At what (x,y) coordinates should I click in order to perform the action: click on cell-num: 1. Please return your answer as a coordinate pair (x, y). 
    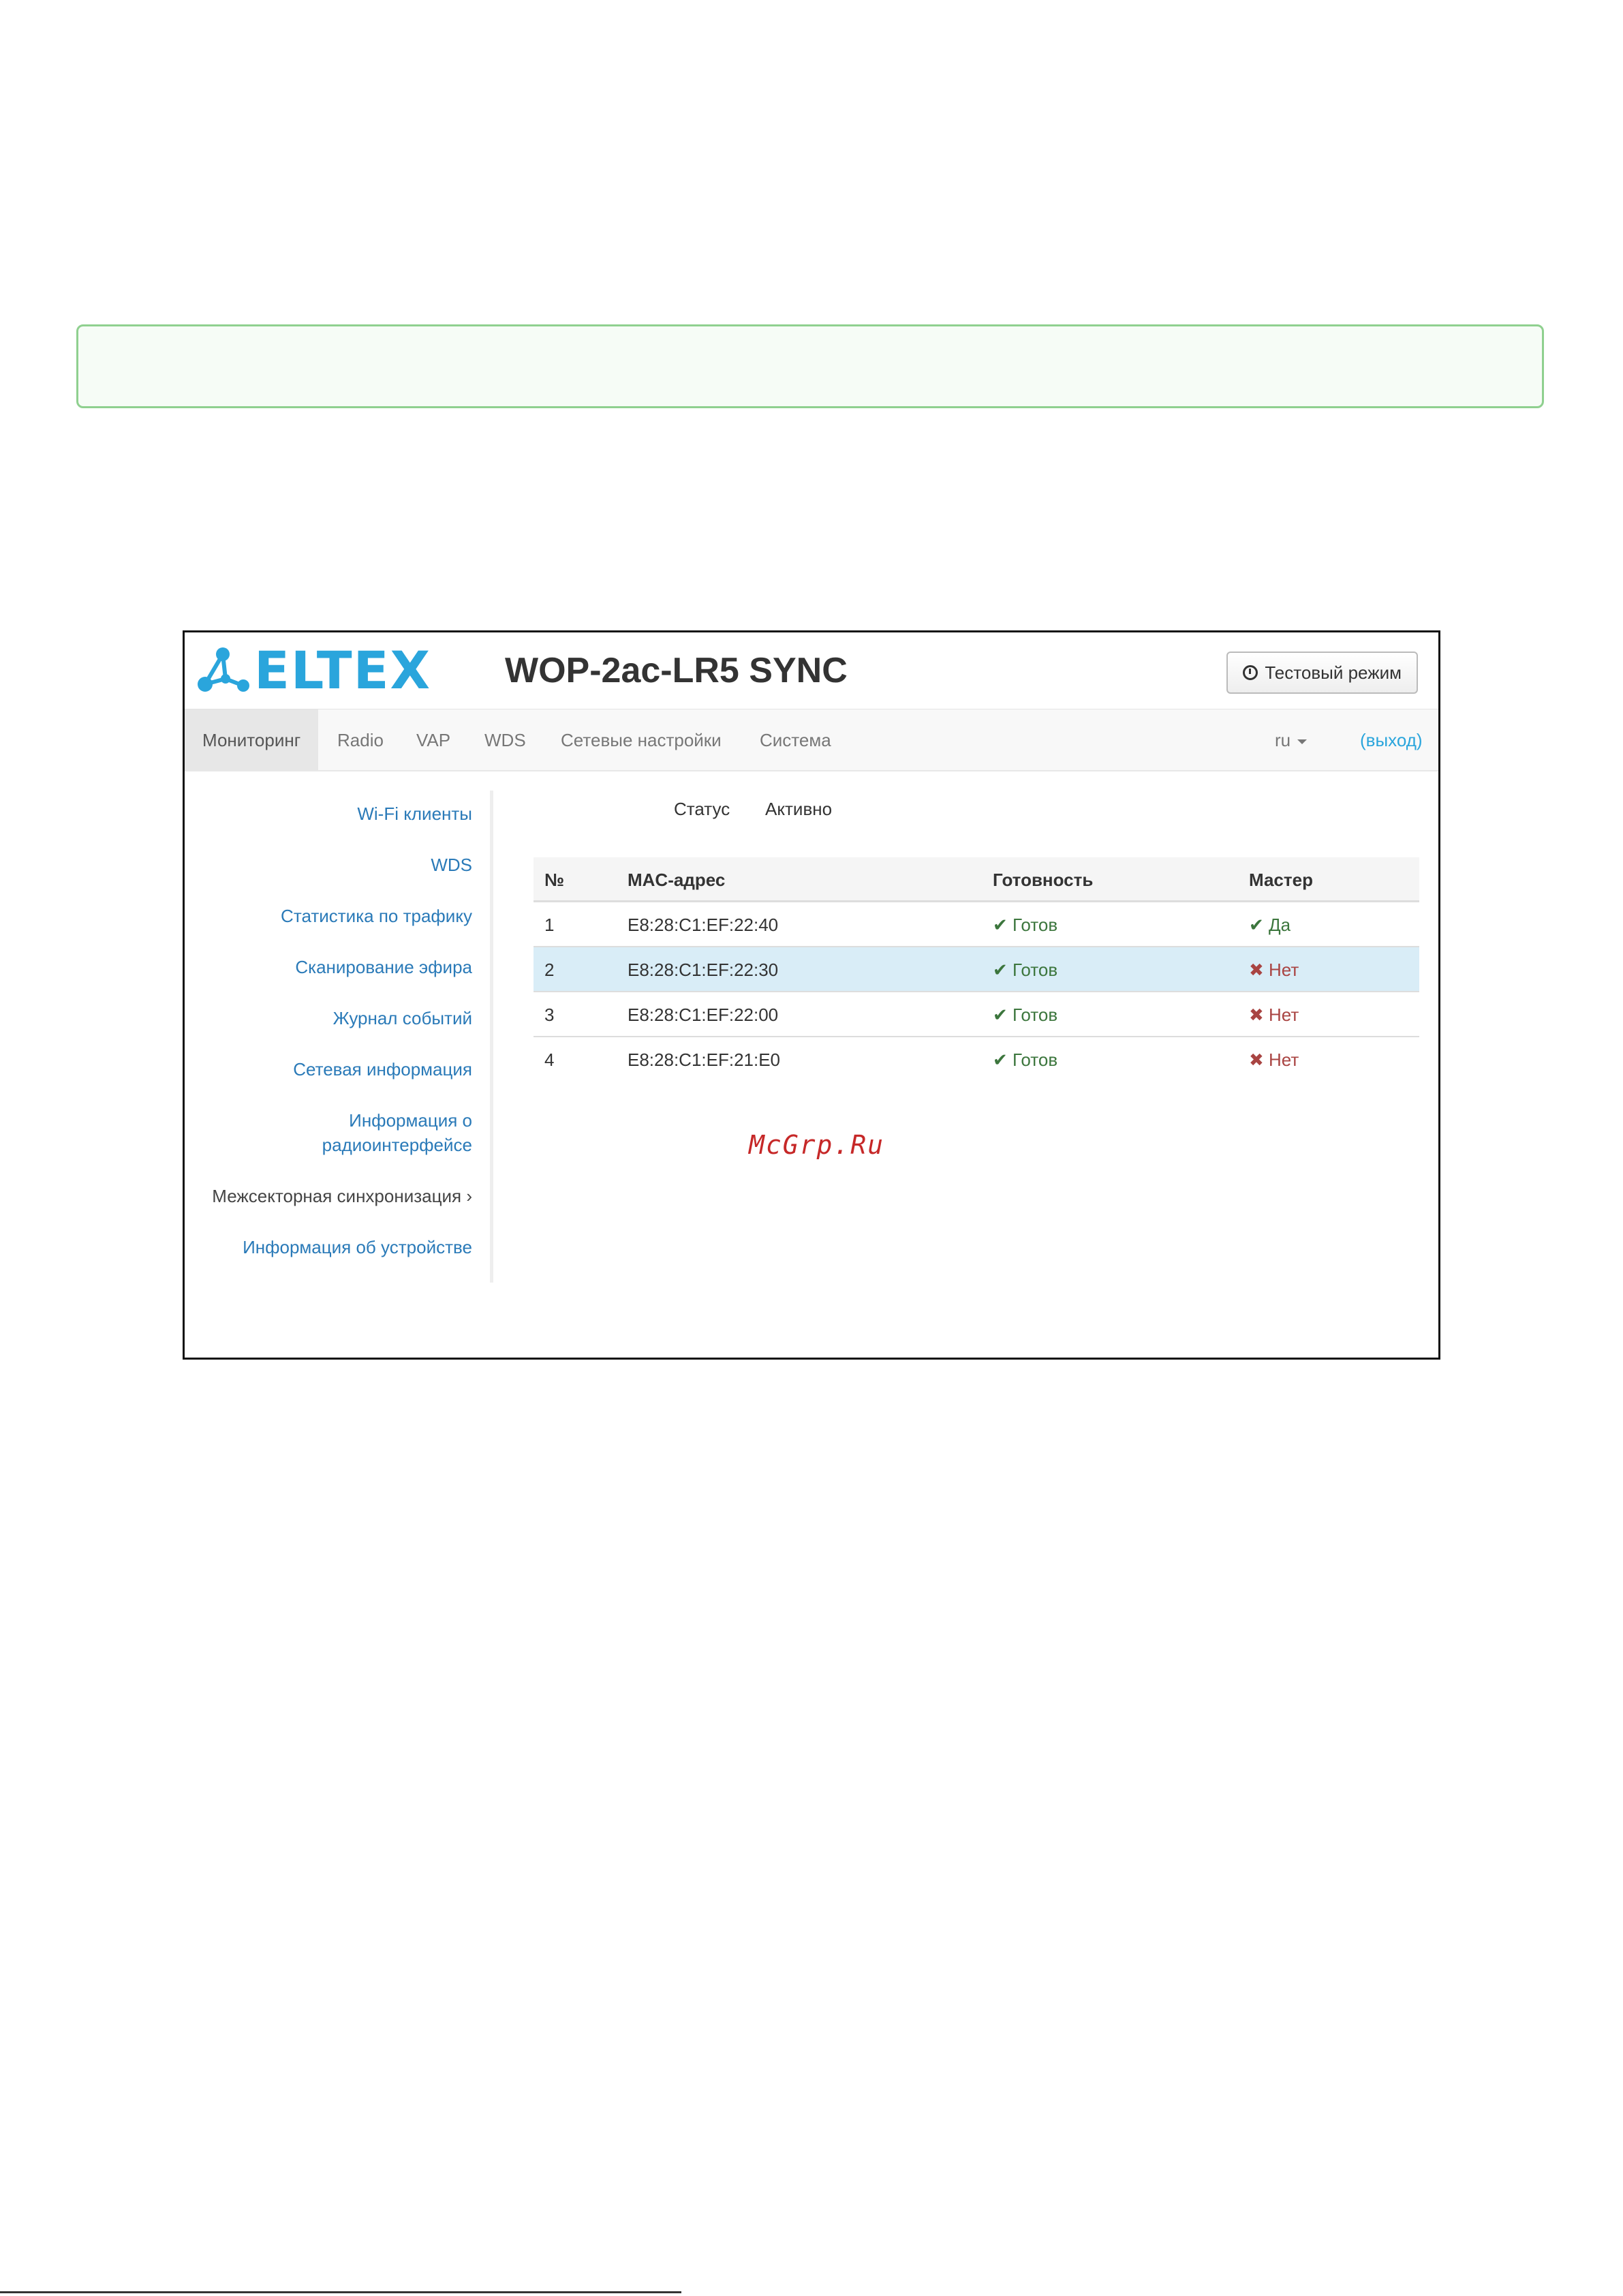
    Looking at the image, I should click on (549, 925).